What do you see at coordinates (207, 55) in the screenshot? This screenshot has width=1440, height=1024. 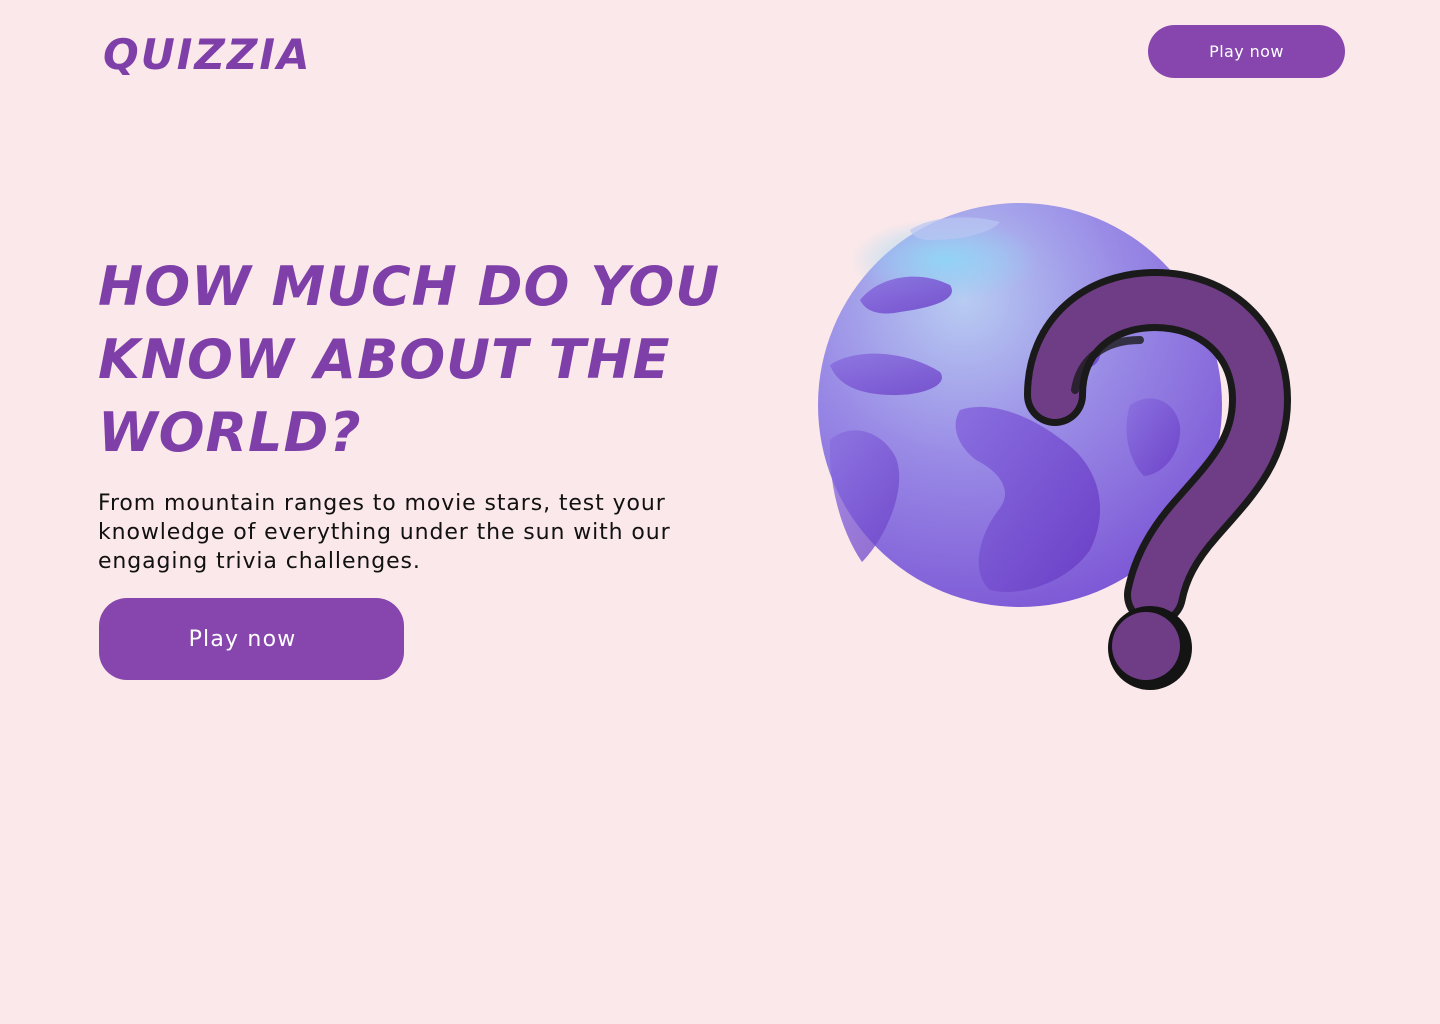 I see `logo: QUIZZIA` at bounding box center [207, 55].